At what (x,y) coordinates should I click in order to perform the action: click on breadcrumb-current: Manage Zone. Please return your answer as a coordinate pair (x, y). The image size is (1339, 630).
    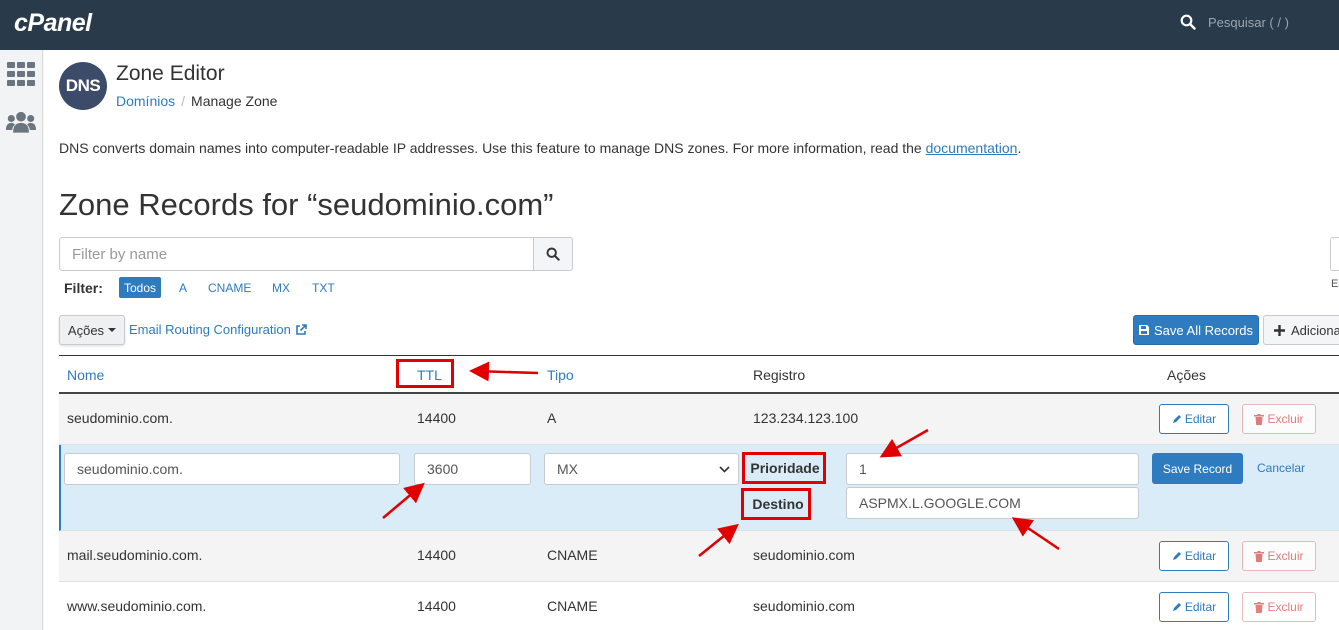
    Looking at the image, I should click on (234, 101).